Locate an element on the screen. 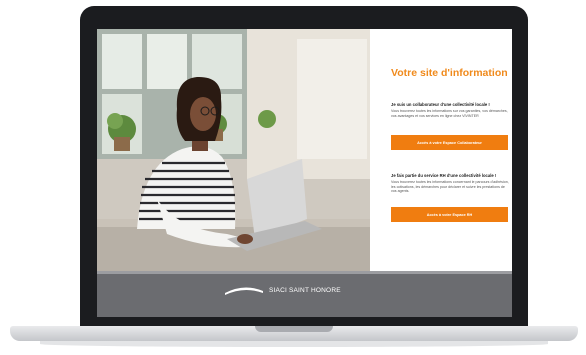 Image resolution: width=586 pixels, height=355 pixels. page-title: Votre site d'information is located at coordinates (449, 73).